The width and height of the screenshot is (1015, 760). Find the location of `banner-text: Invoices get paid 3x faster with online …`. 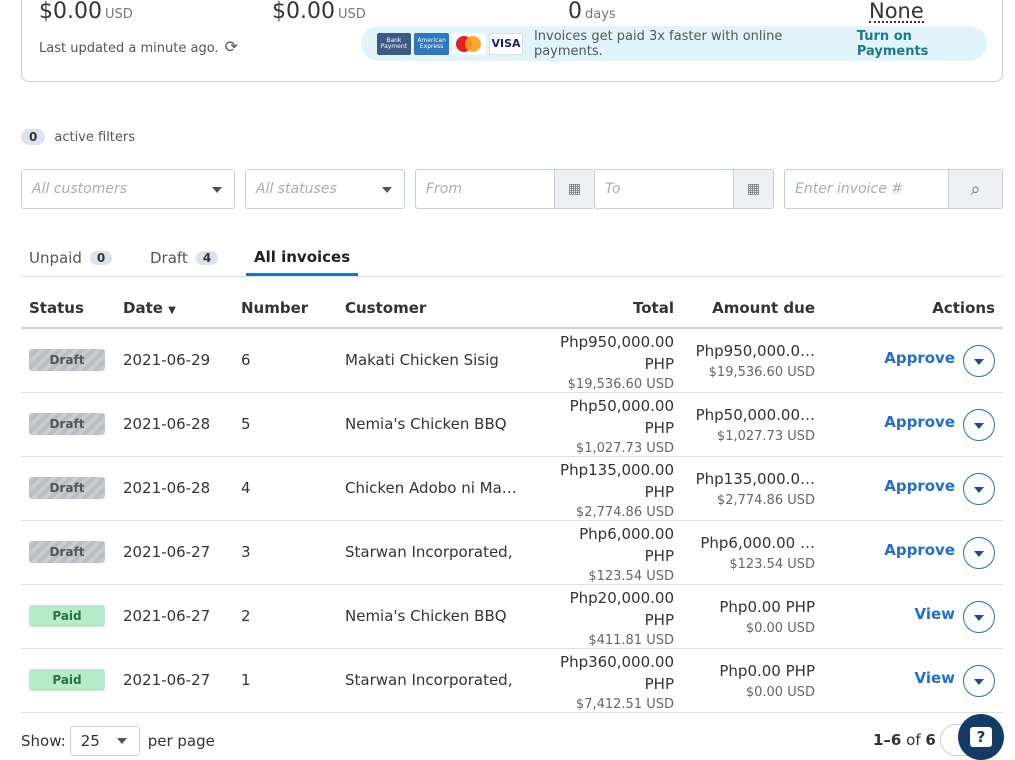

banner-text: Invoices get paid 3x faster with online … is located at coordinates (658, 43).